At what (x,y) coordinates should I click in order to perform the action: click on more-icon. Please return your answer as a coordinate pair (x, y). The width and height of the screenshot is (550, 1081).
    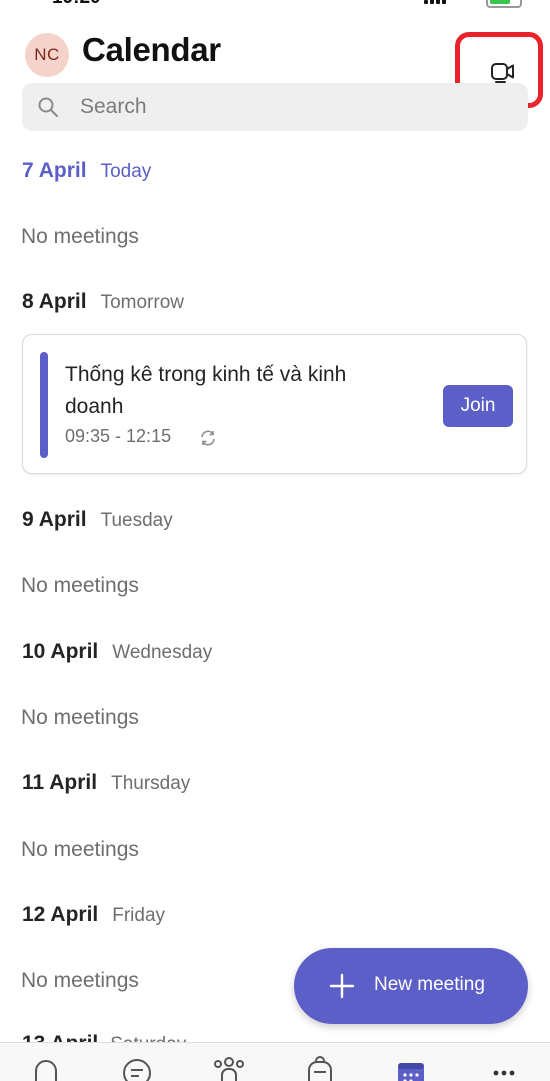
    Looking at the image, I should click on (504, 1073).